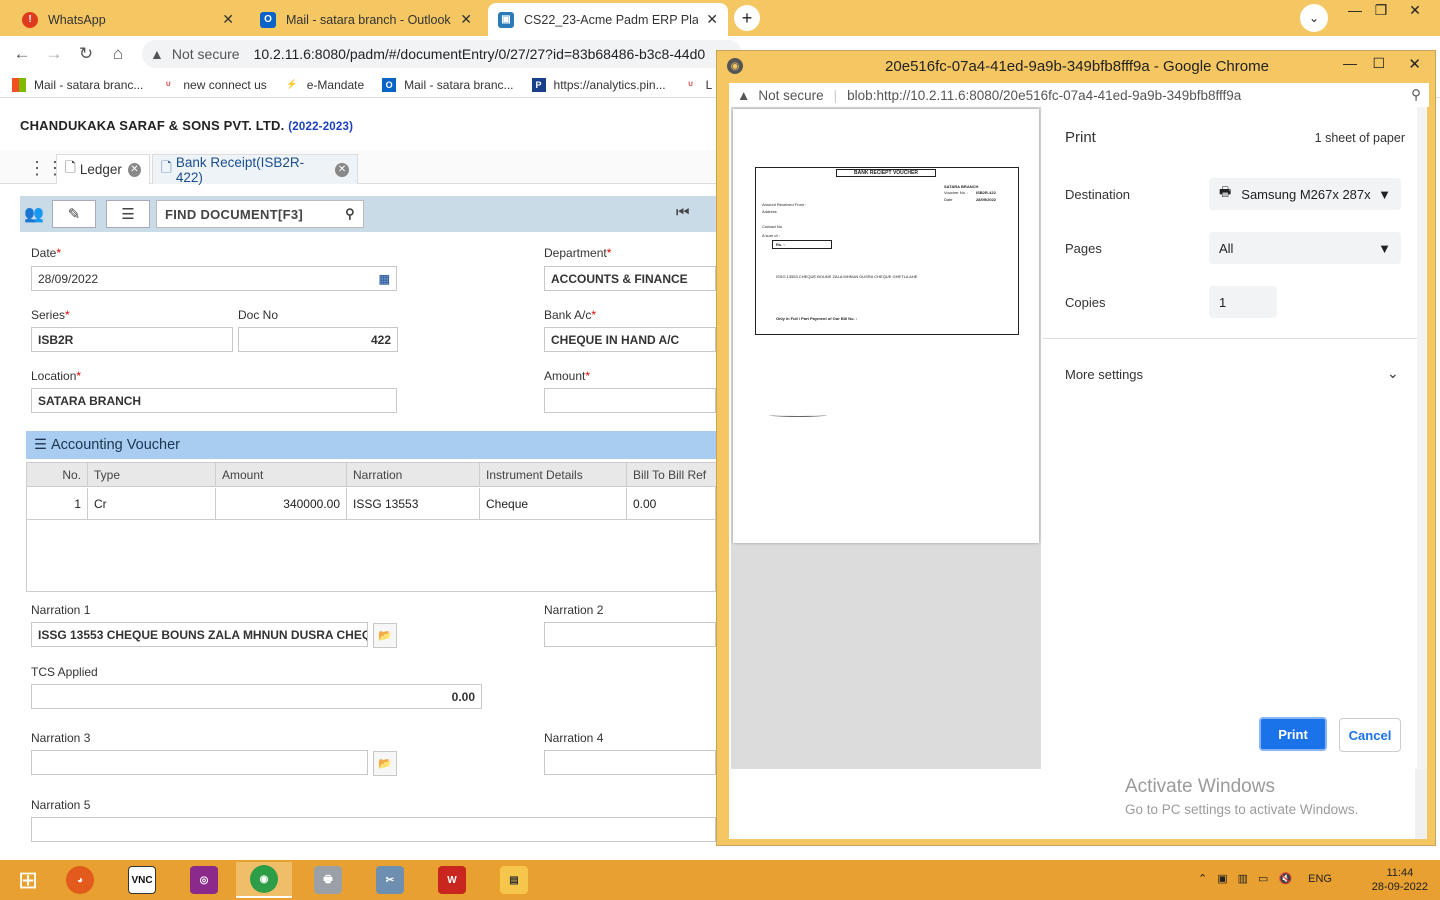  Describe the element at coordinates (1202, 878) in the screenshot. I see `tray-expand-icon: ⌃` at that location.